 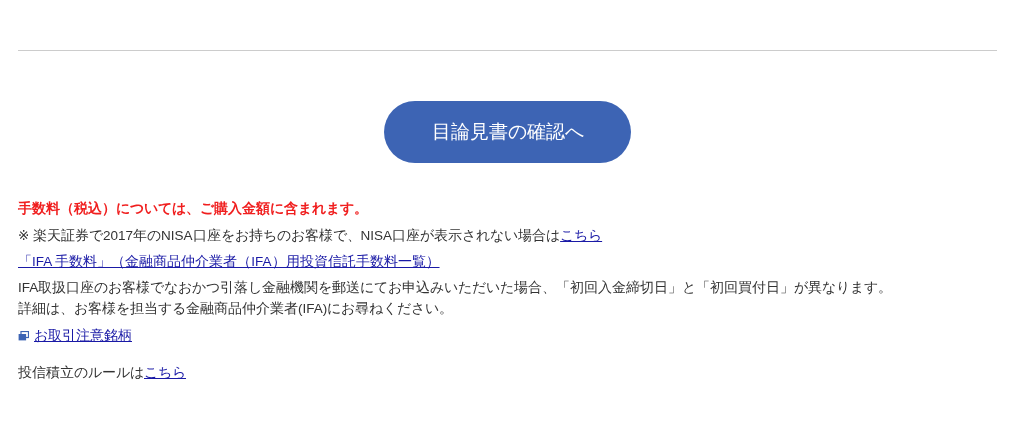 What do you see at coordinates (229, 261) in the screenshot?
I see `ifa-fee-link: 「IFA 手数料」（金融商品仲介業者（IFA）用投資信託手数料一覧）` at bounding box center [229, 261].